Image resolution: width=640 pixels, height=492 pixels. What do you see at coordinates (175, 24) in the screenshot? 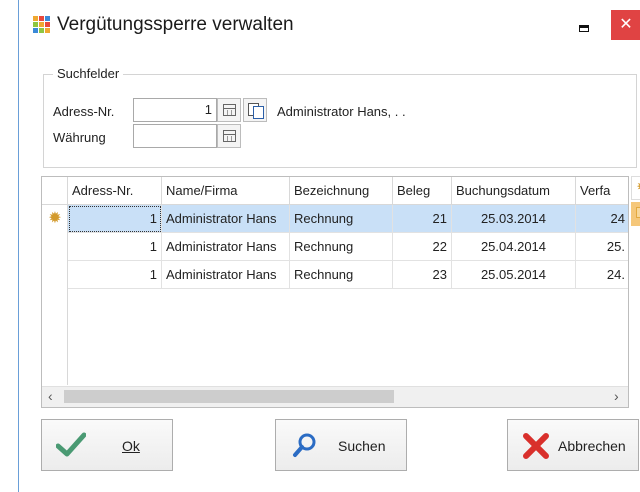
I see `window-title: Vergütungssperre verwalten` at bounding box center [175, 24].